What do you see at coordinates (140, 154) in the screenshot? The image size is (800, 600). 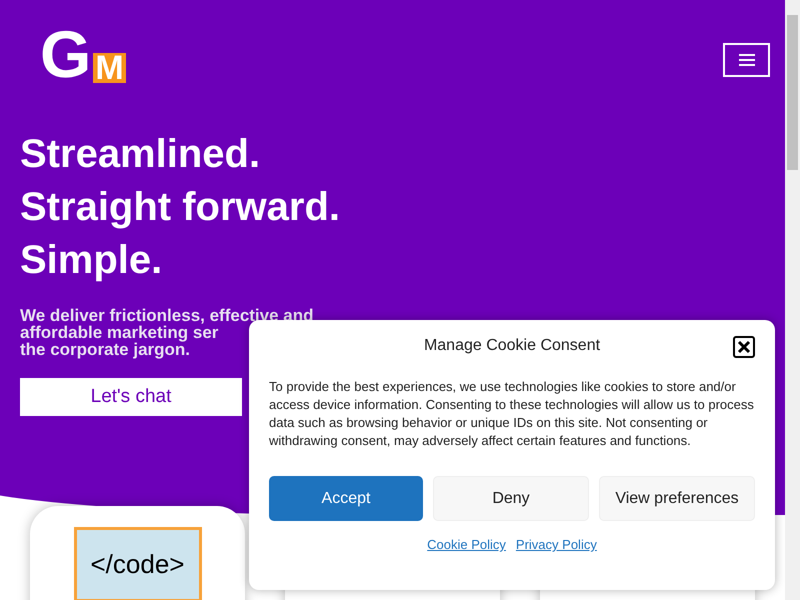 I see `headline: Streamlined.` at bounding box center [140, 154].